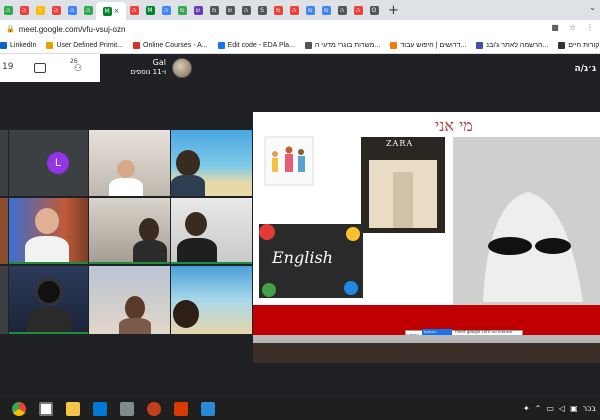 The image size is (600, 420). I want to click on chevron-up-icon: ⌃, so click(538, 408).